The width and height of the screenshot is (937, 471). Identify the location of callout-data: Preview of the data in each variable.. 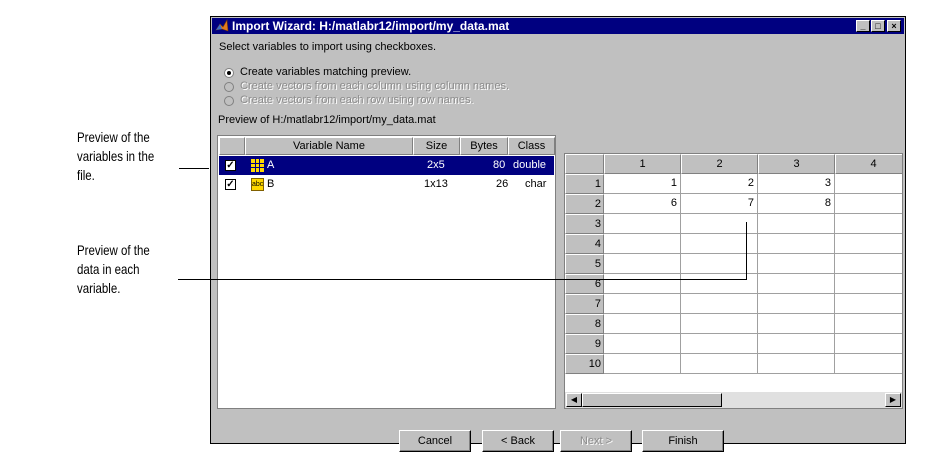
(113, 269).